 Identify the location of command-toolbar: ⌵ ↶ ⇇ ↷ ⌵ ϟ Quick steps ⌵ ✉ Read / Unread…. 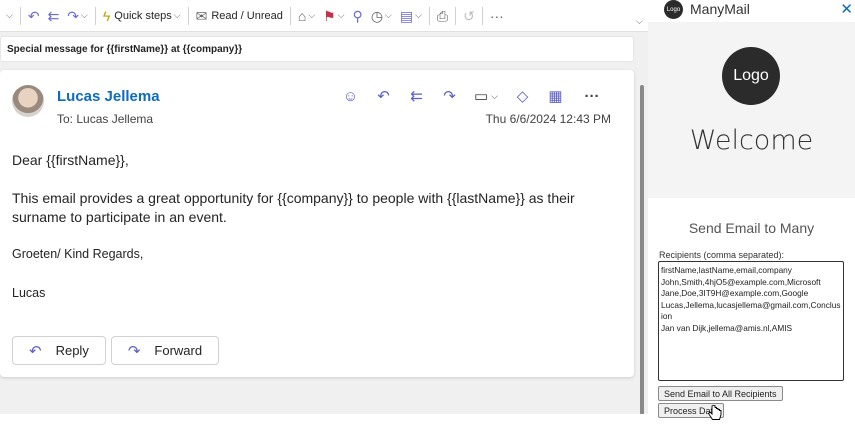
(324, 16).